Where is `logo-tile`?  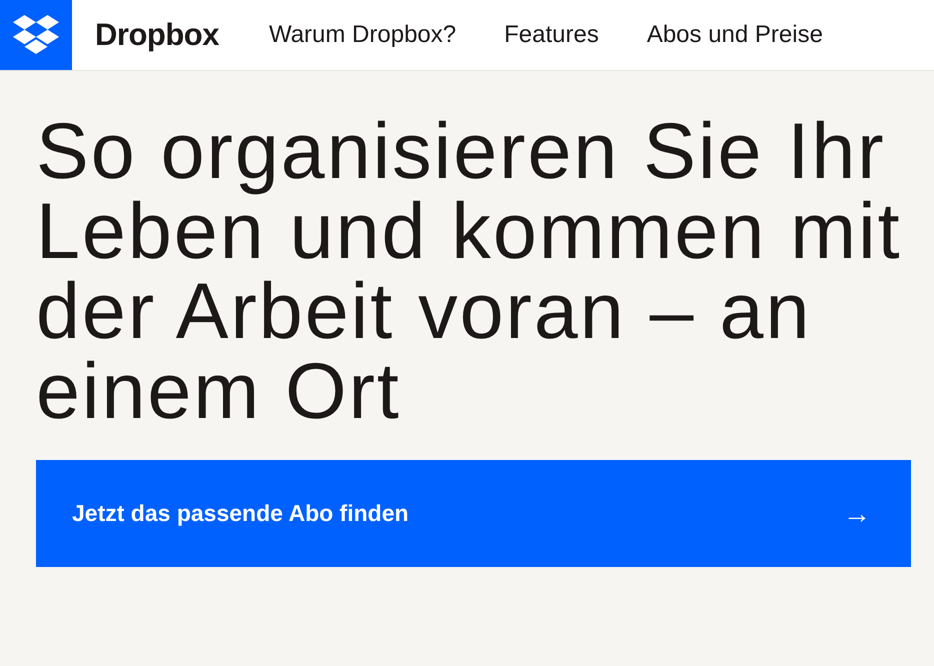
logo-tile is located at coordinates (36, 35).